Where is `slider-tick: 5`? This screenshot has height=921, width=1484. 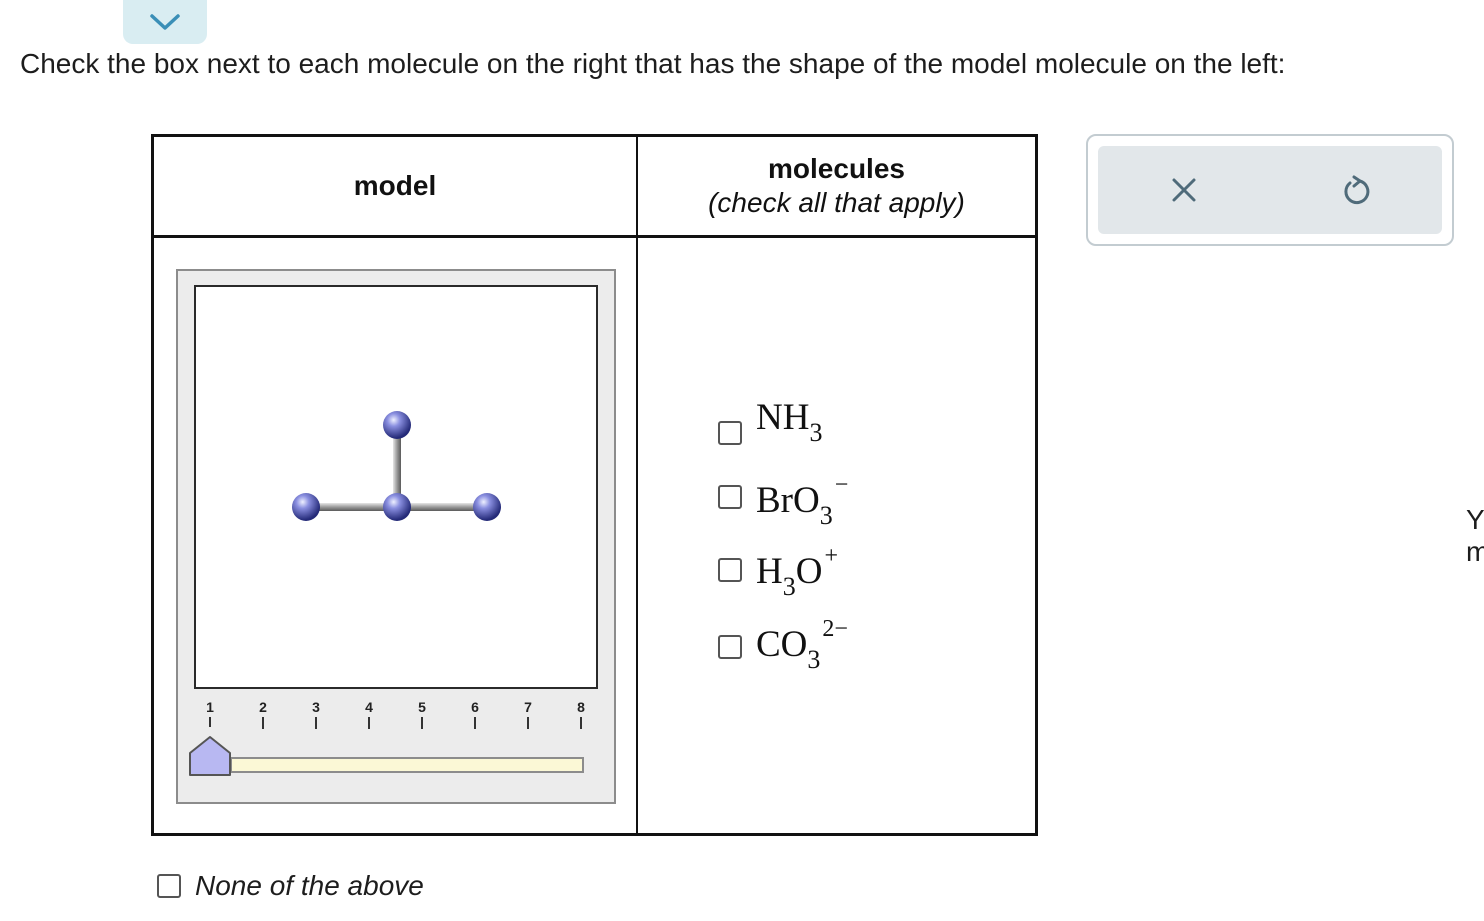
slider-tick: 5 is located at coordinates (422, 714).